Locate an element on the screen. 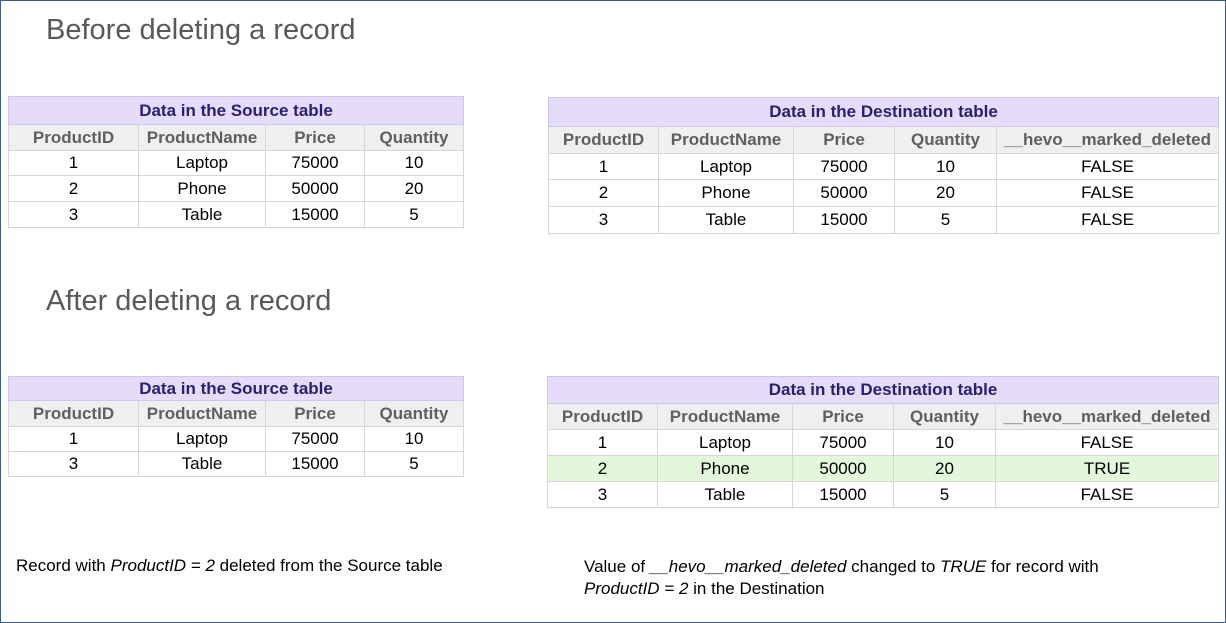 This screenshot has width=1226, height=623. note-text: for record with is located at coordinates (1042, 566).